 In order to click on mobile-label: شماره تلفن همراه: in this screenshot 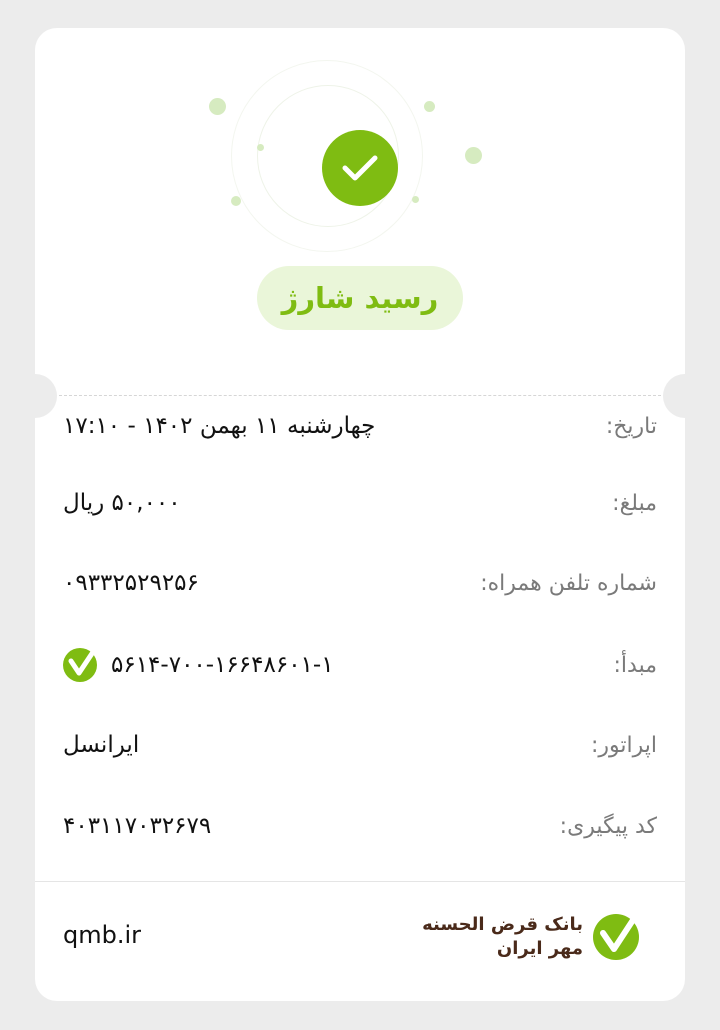, I will do `click(568, 583)`.